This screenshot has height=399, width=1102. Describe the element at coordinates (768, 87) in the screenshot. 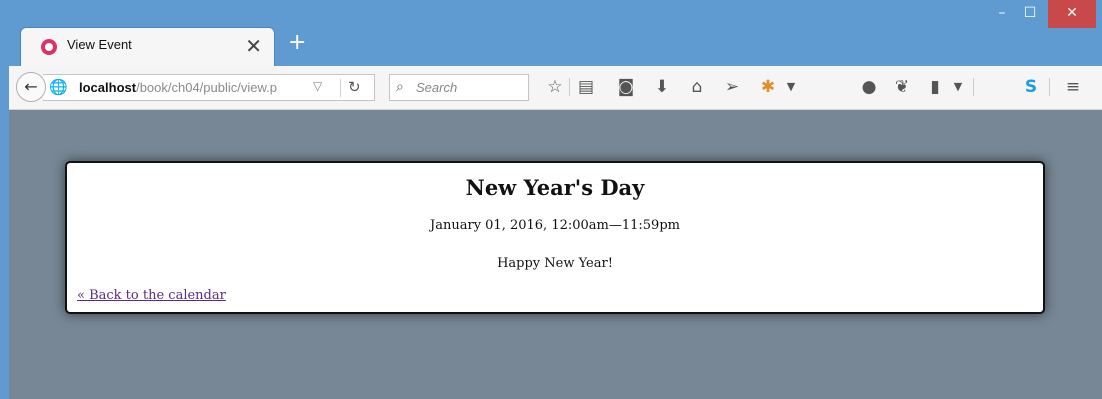

I see `extension-icon: ✱` at that location.